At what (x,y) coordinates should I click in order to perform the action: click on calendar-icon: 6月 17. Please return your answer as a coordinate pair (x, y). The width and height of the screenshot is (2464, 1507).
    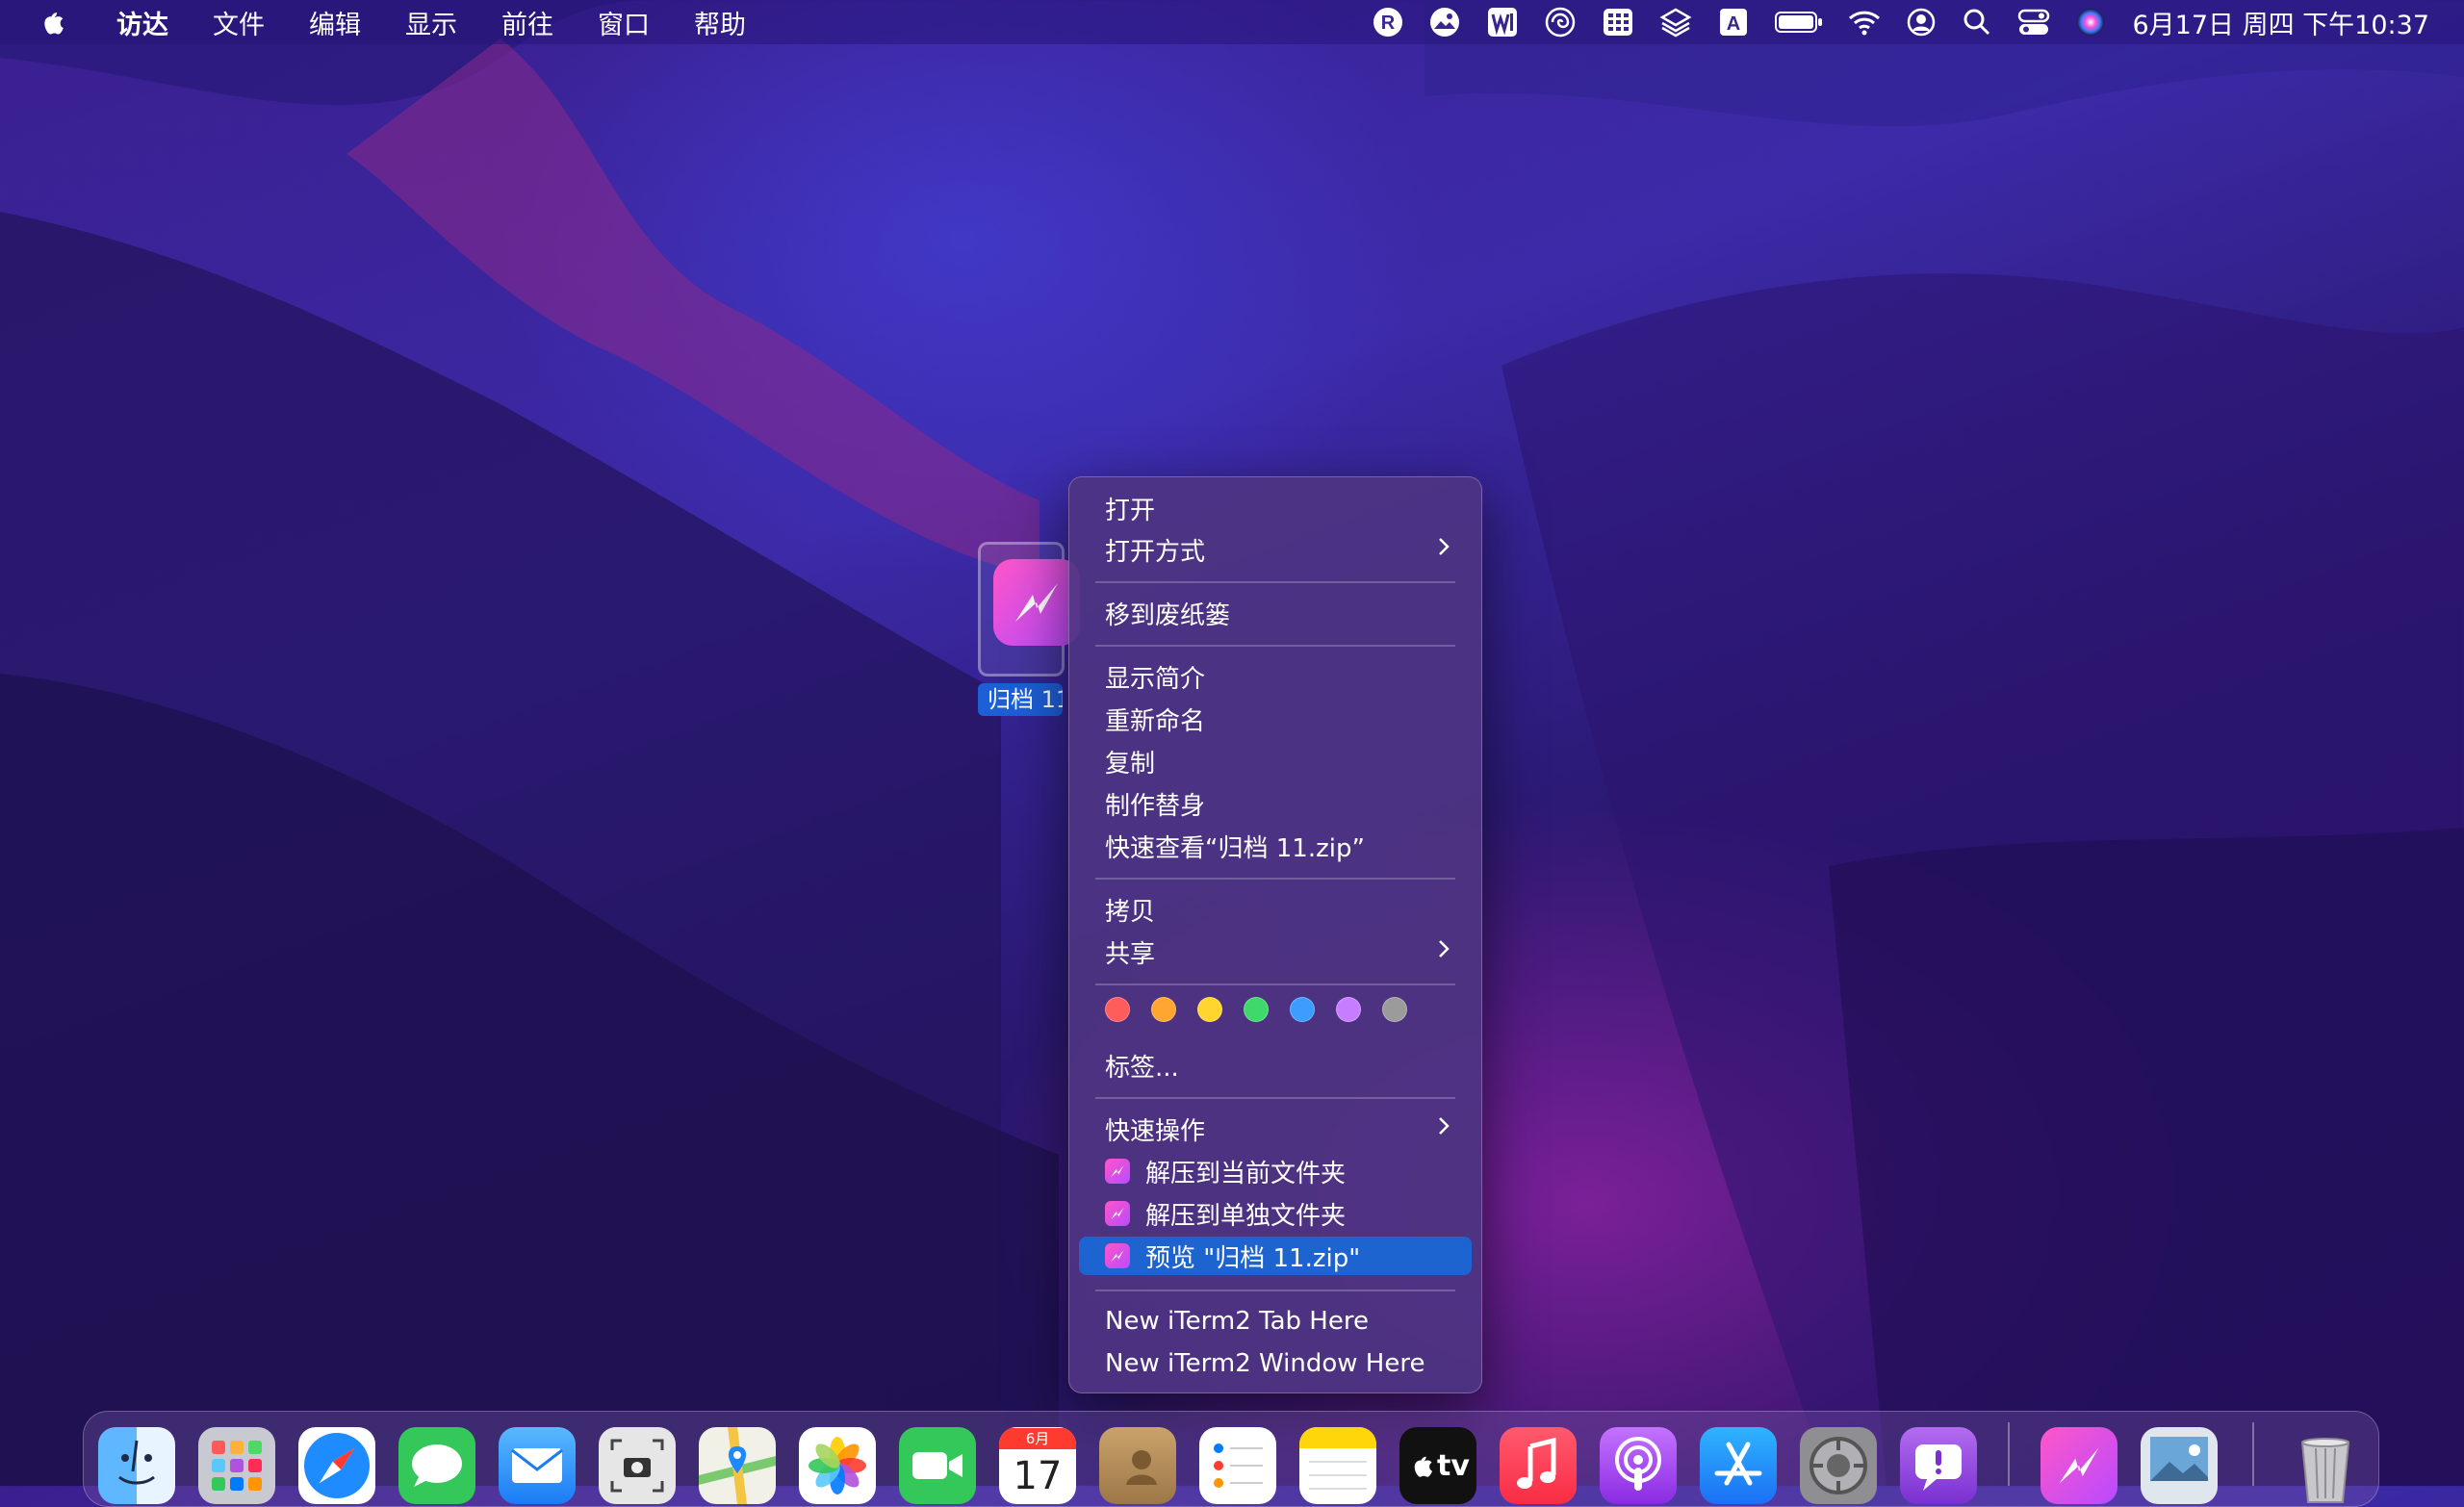
    Looking at the image, I should click on (1037, 1465).